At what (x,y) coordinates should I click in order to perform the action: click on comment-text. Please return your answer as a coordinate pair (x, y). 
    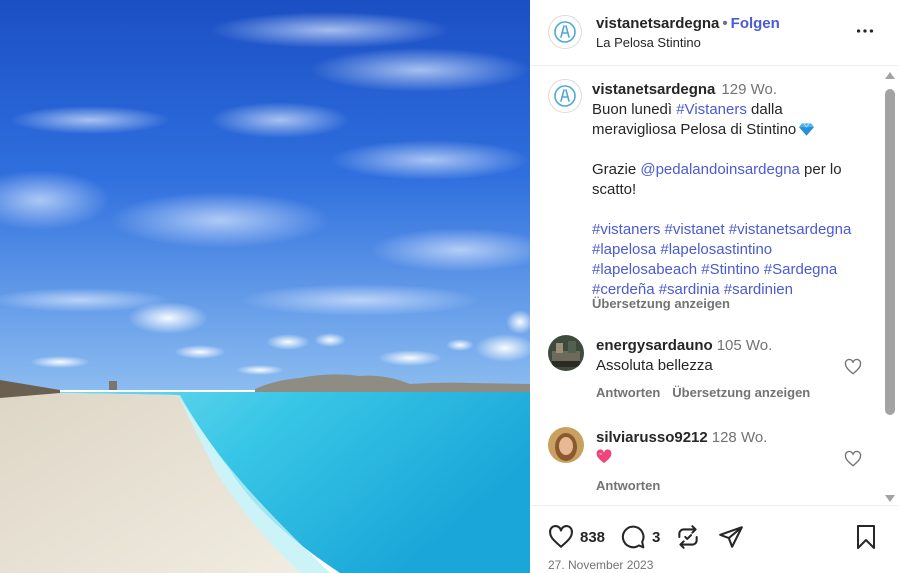
    Looking at the image, I should click on (604, 458).